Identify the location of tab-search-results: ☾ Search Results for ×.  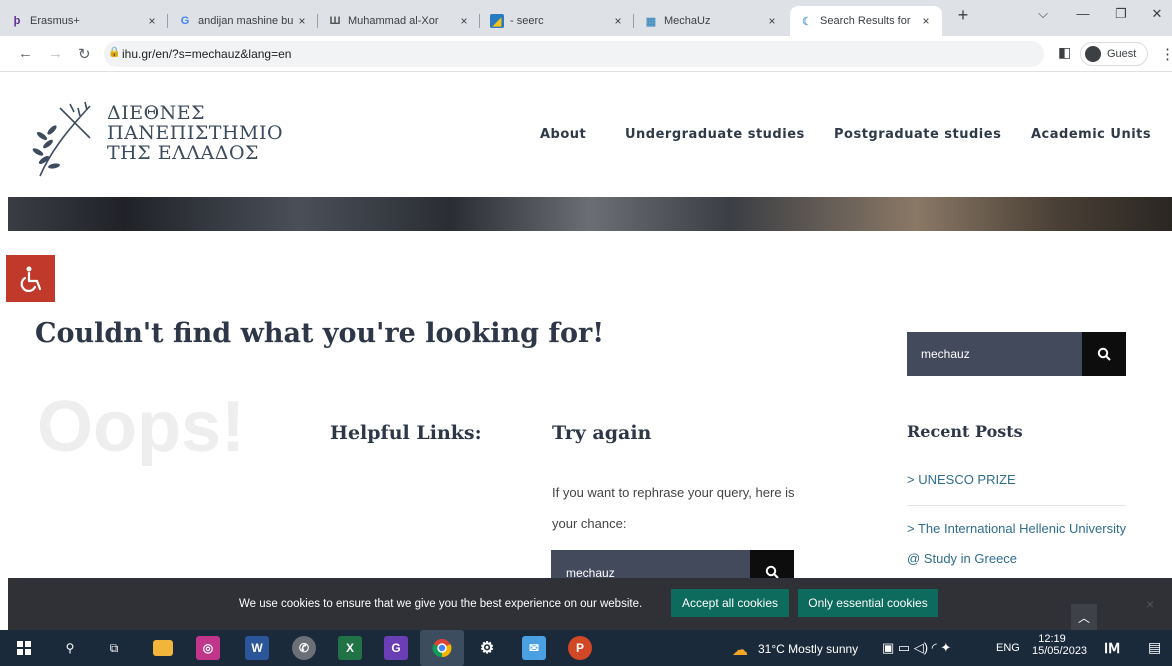
(866, 21).